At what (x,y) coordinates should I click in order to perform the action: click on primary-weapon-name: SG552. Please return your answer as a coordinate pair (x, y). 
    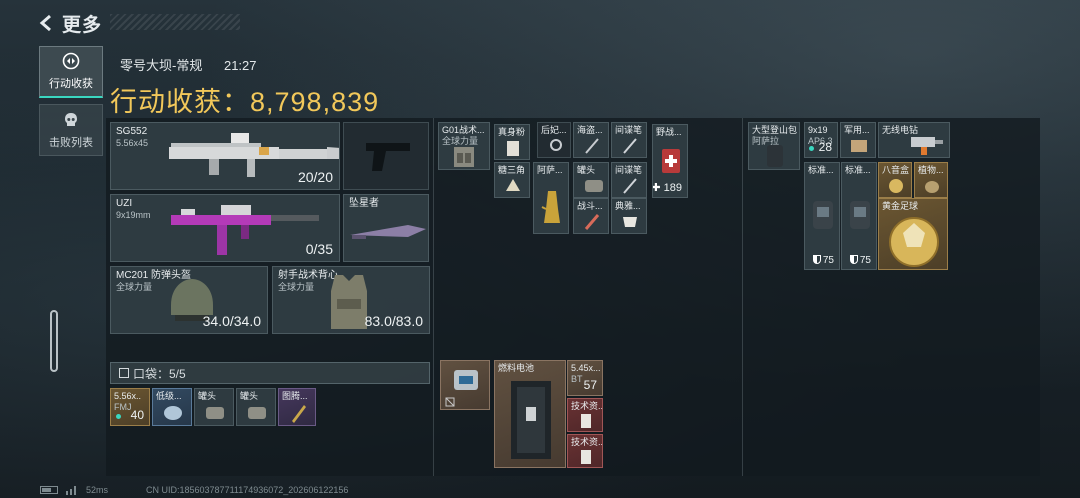
    Looking at the image, I should click on (132, 131).